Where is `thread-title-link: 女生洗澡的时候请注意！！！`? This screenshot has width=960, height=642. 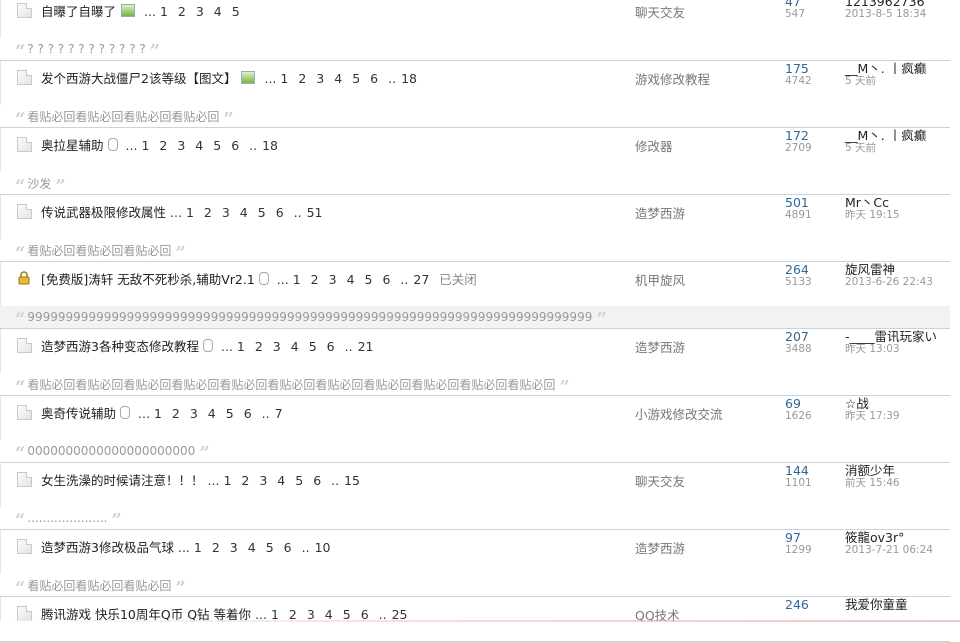 thread-title-link: 女生洗澡的时候请注意！！！ is located at coordinates (122, 480).